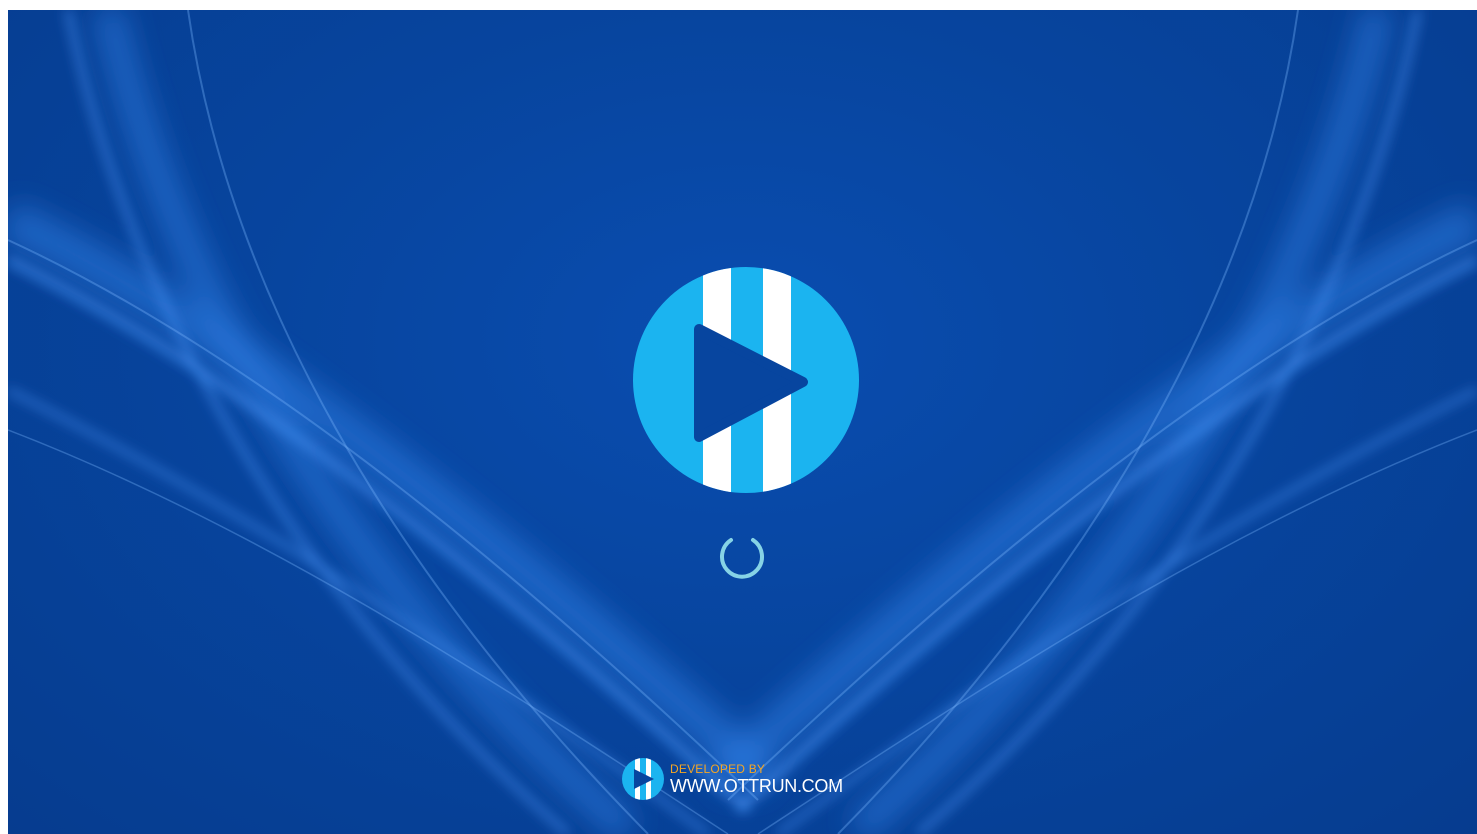  I want to click on loading-spinner-icon, so click(742, 558).